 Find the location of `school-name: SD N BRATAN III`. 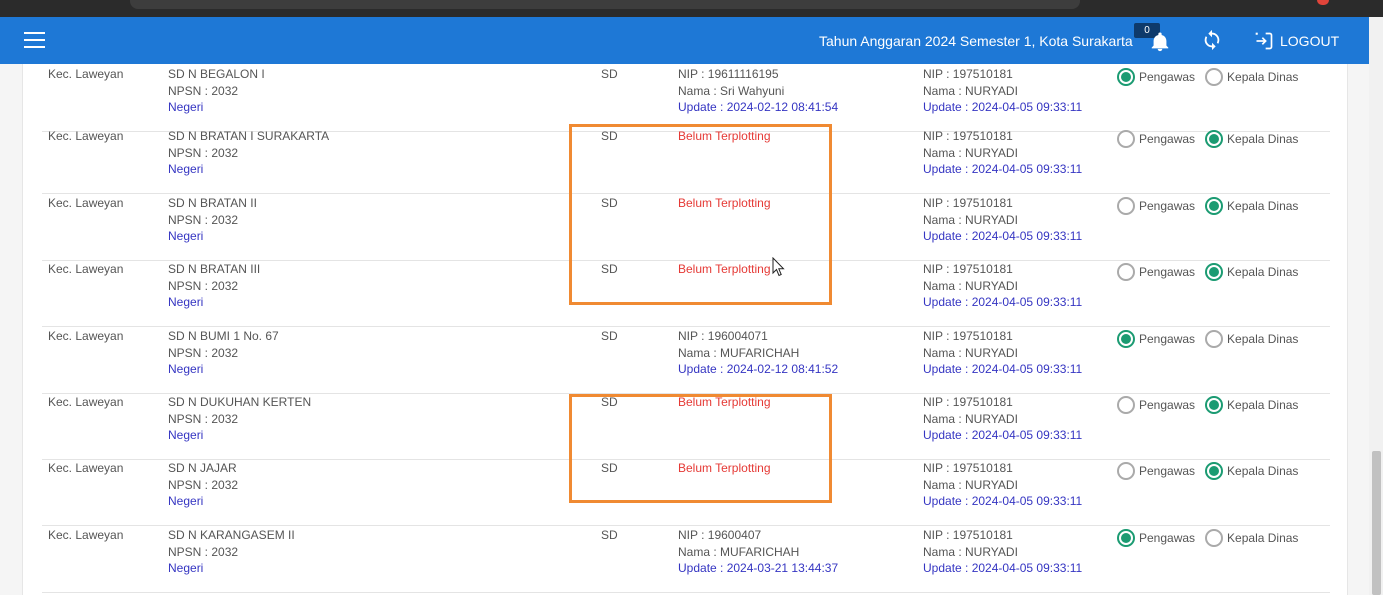

school-name: SD N BRATAN III is located at coordinates (214, 269).